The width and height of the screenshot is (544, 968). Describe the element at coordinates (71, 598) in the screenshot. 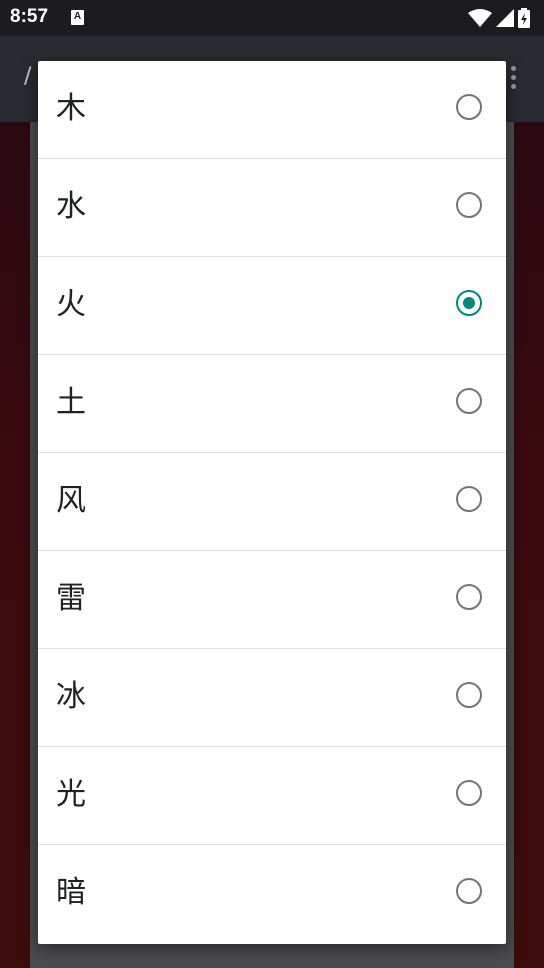

I see `option-label: 雷` at that location.